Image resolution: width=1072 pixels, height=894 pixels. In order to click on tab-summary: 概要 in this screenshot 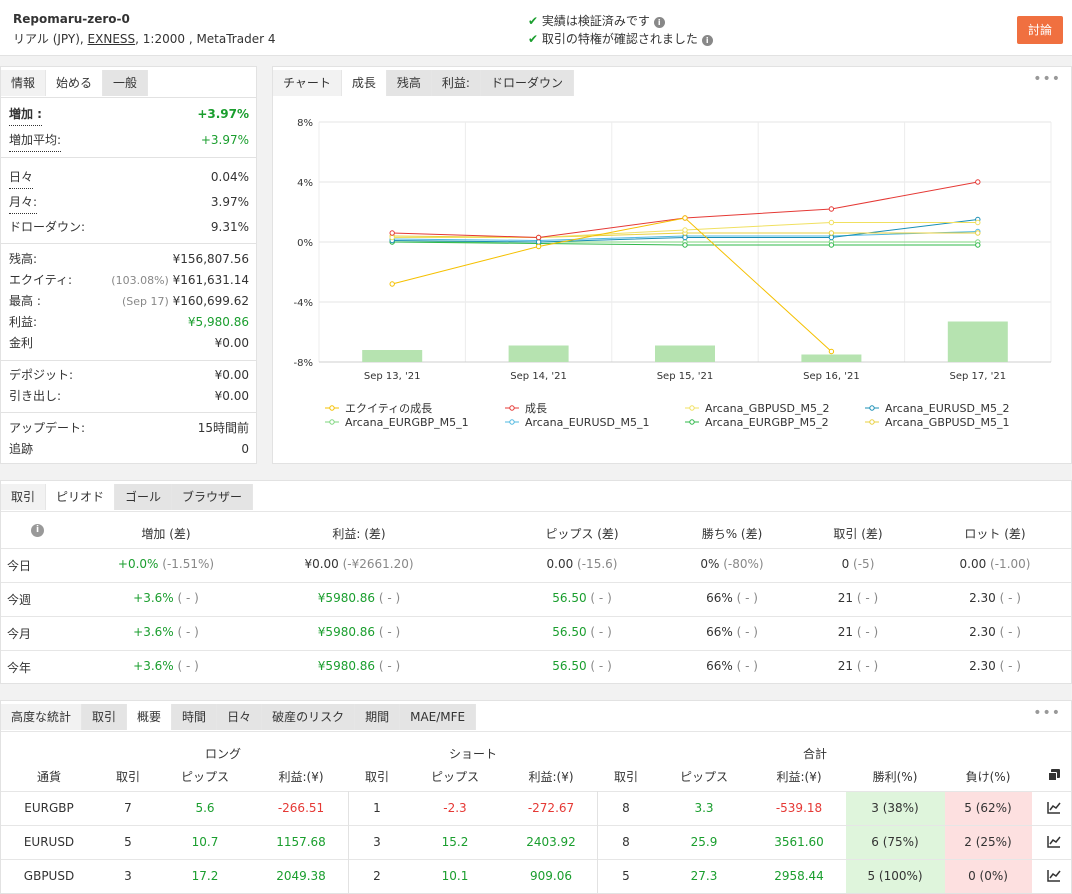, I will do `click(150, 717)`.